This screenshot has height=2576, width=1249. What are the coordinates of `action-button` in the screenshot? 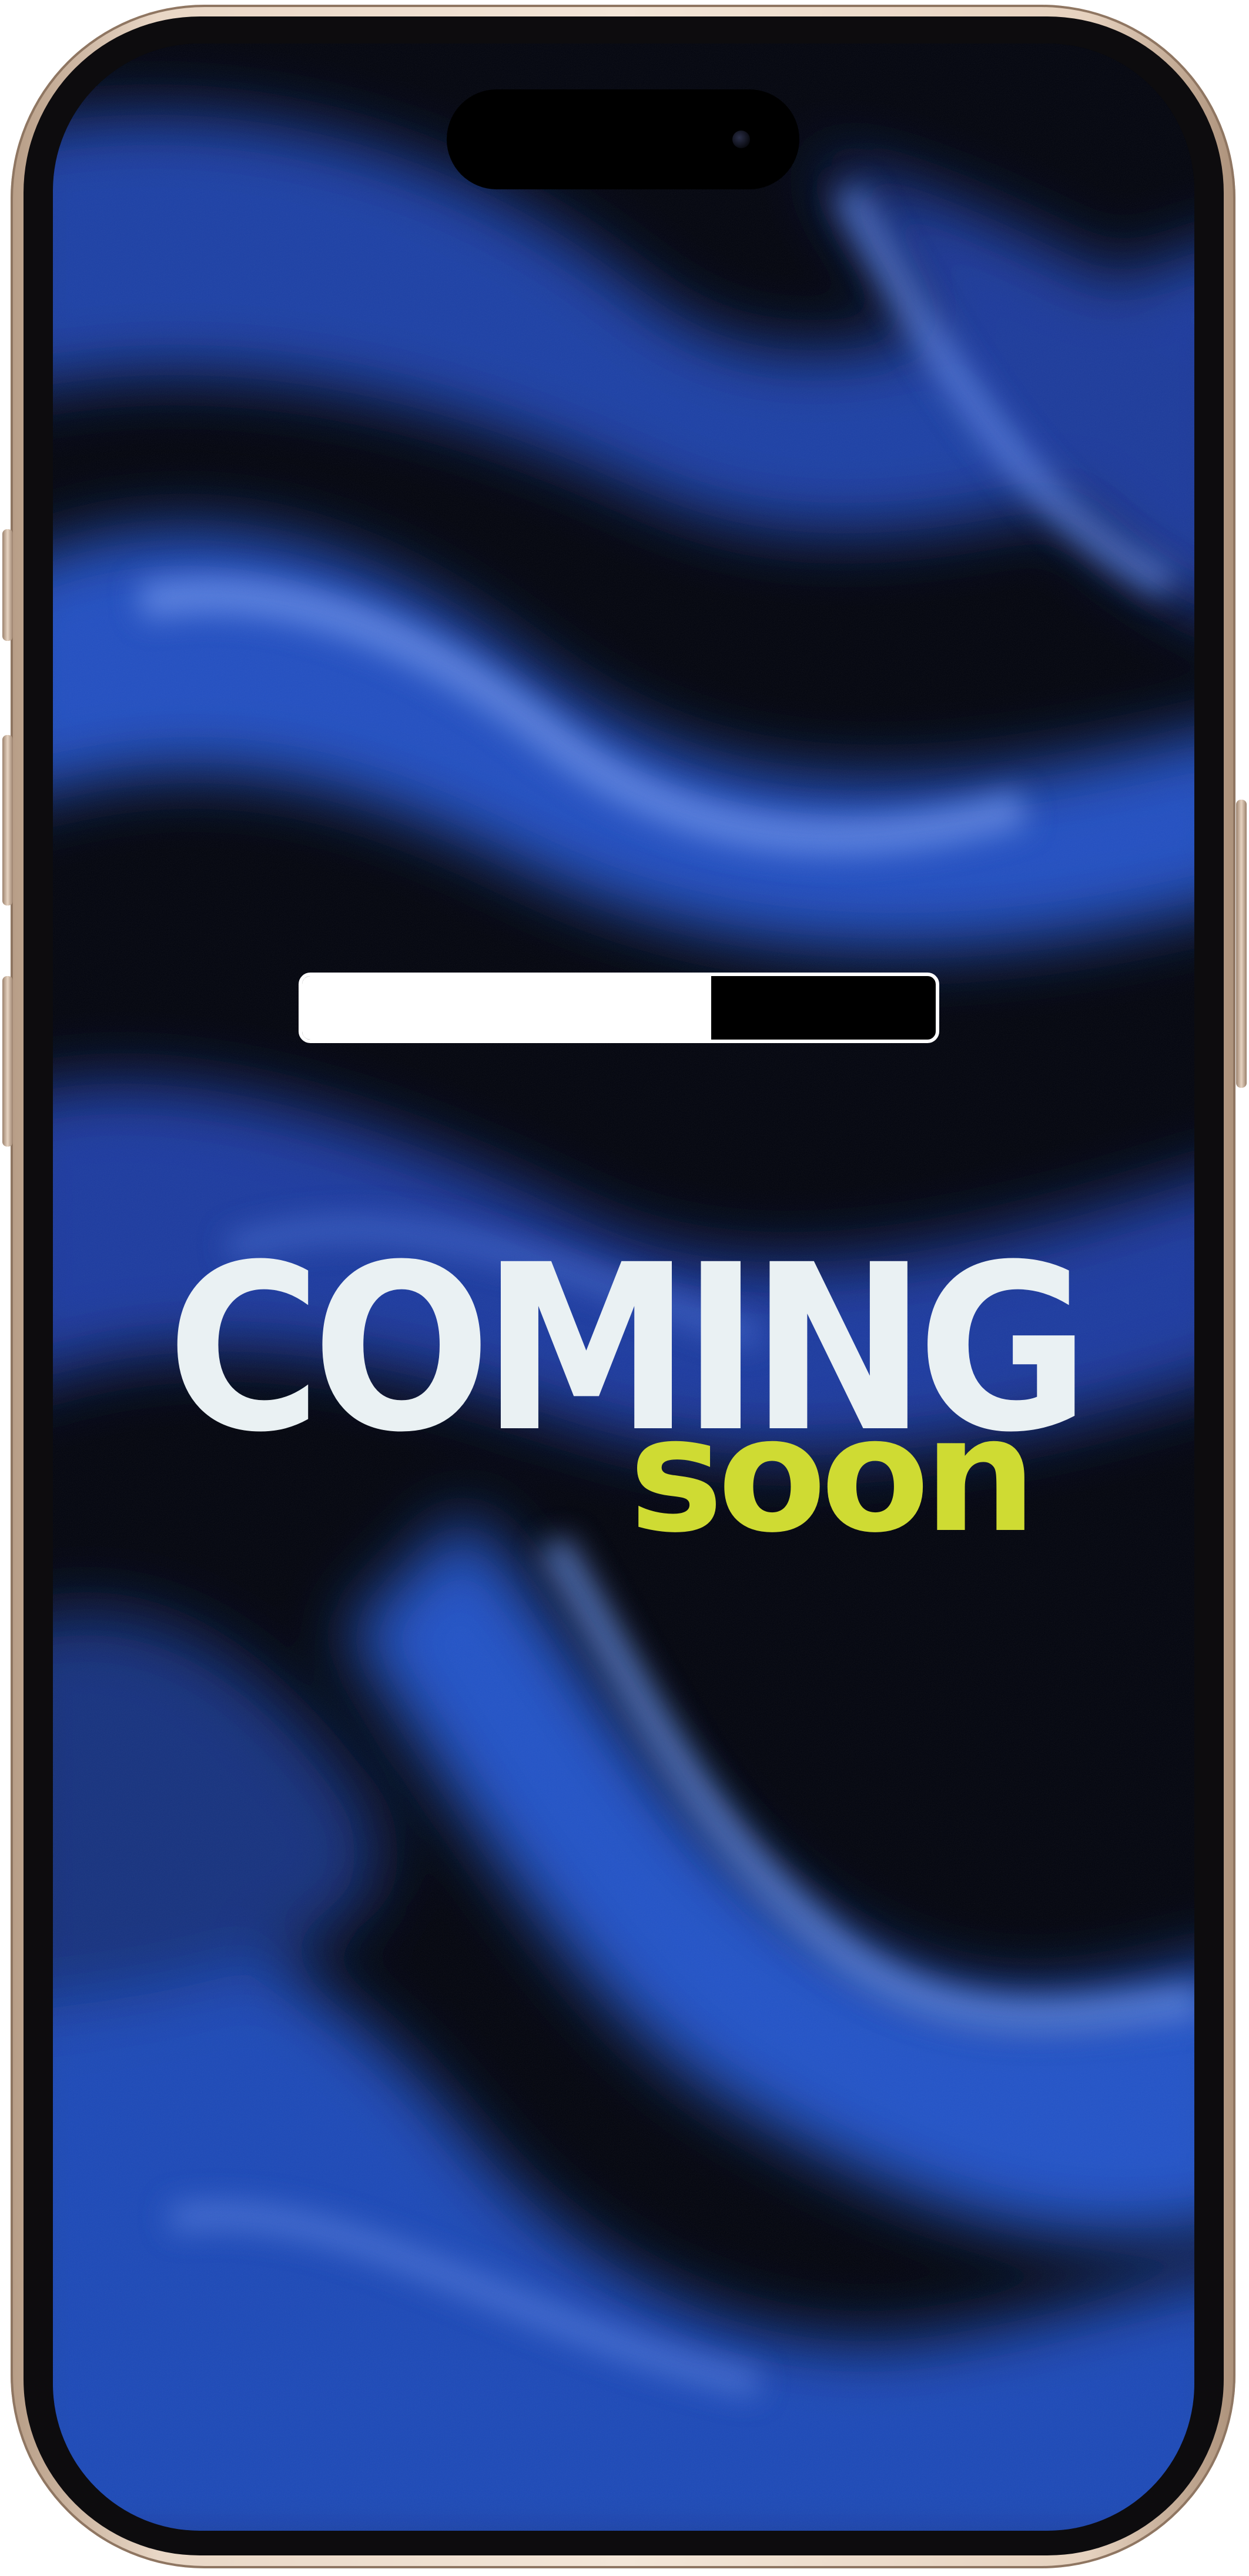 It's located at (7, 585).